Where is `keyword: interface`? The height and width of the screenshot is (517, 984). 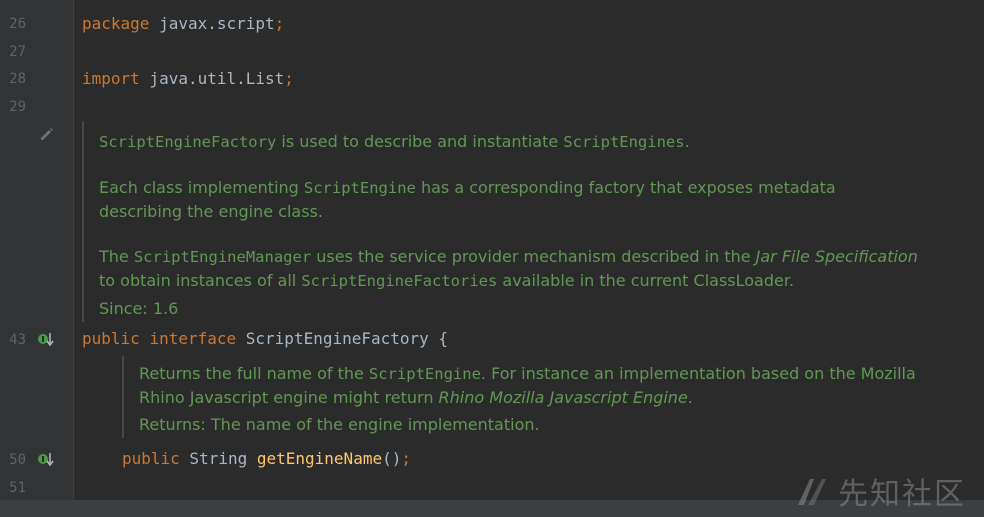 keyword: interface is located at coordinates (193, 338).